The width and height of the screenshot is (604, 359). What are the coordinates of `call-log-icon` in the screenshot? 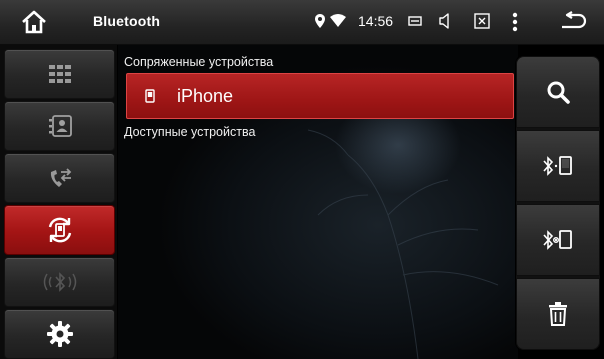 It's located at (60, 177).